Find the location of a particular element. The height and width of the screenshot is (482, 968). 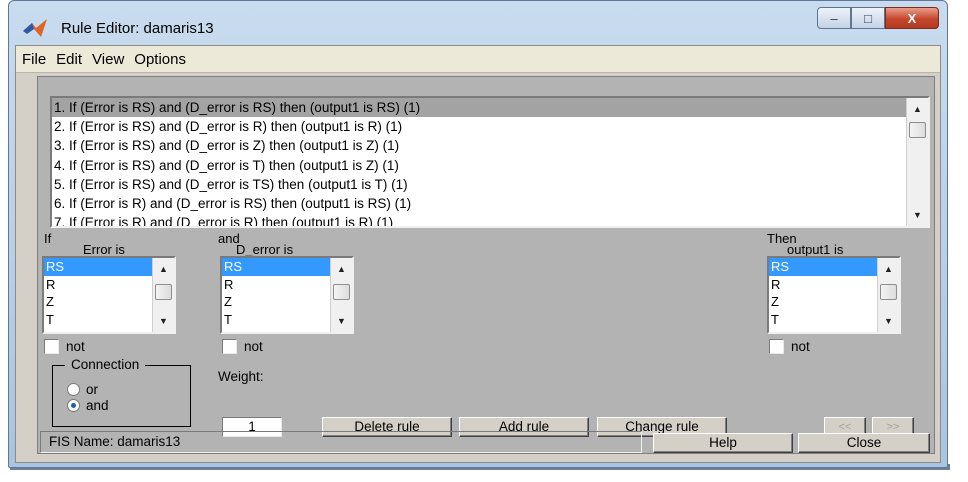

error-label: Error is is located at coordinates (104, 249).